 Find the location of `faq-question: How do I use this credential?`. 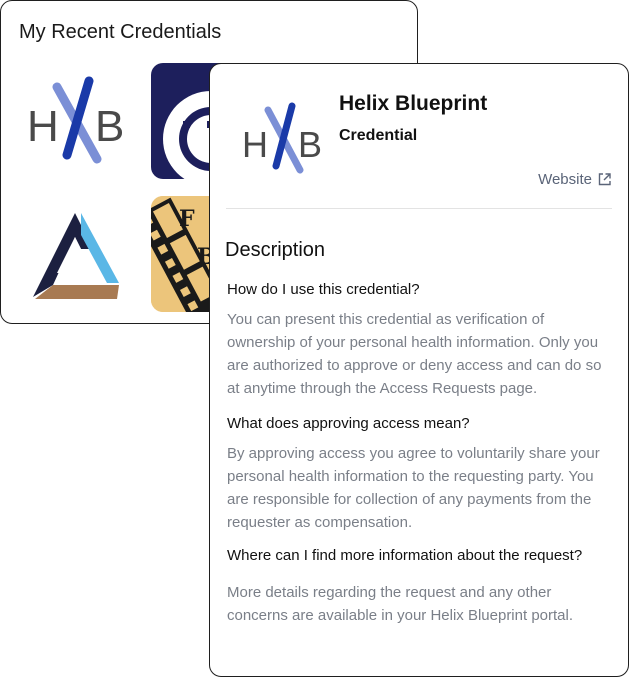

faq-question: How do I use this credential? is located at coordinates (323, 289).